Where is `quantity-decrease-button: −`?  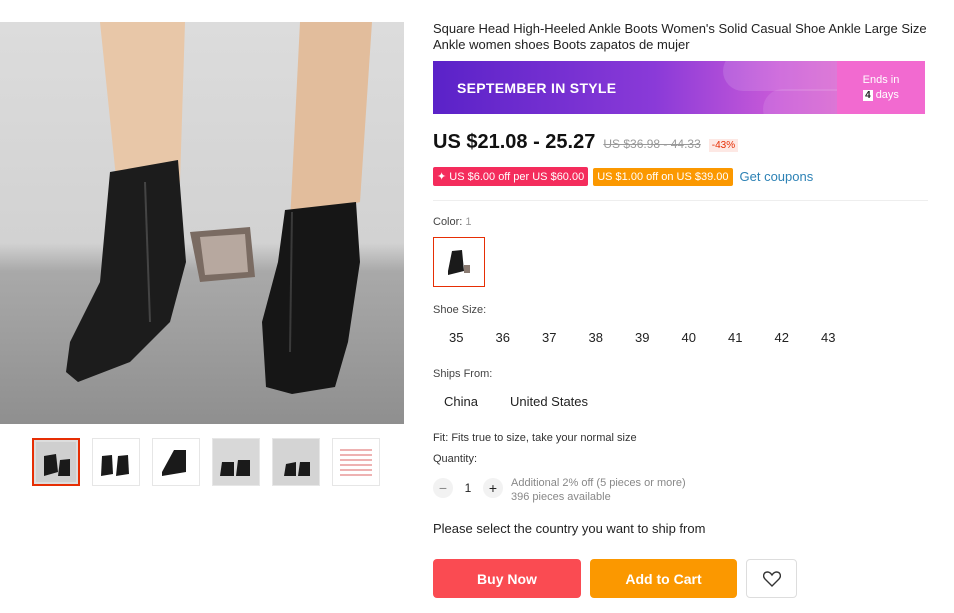 quantity-decrease-button: − is located at coordinates (443, 488).